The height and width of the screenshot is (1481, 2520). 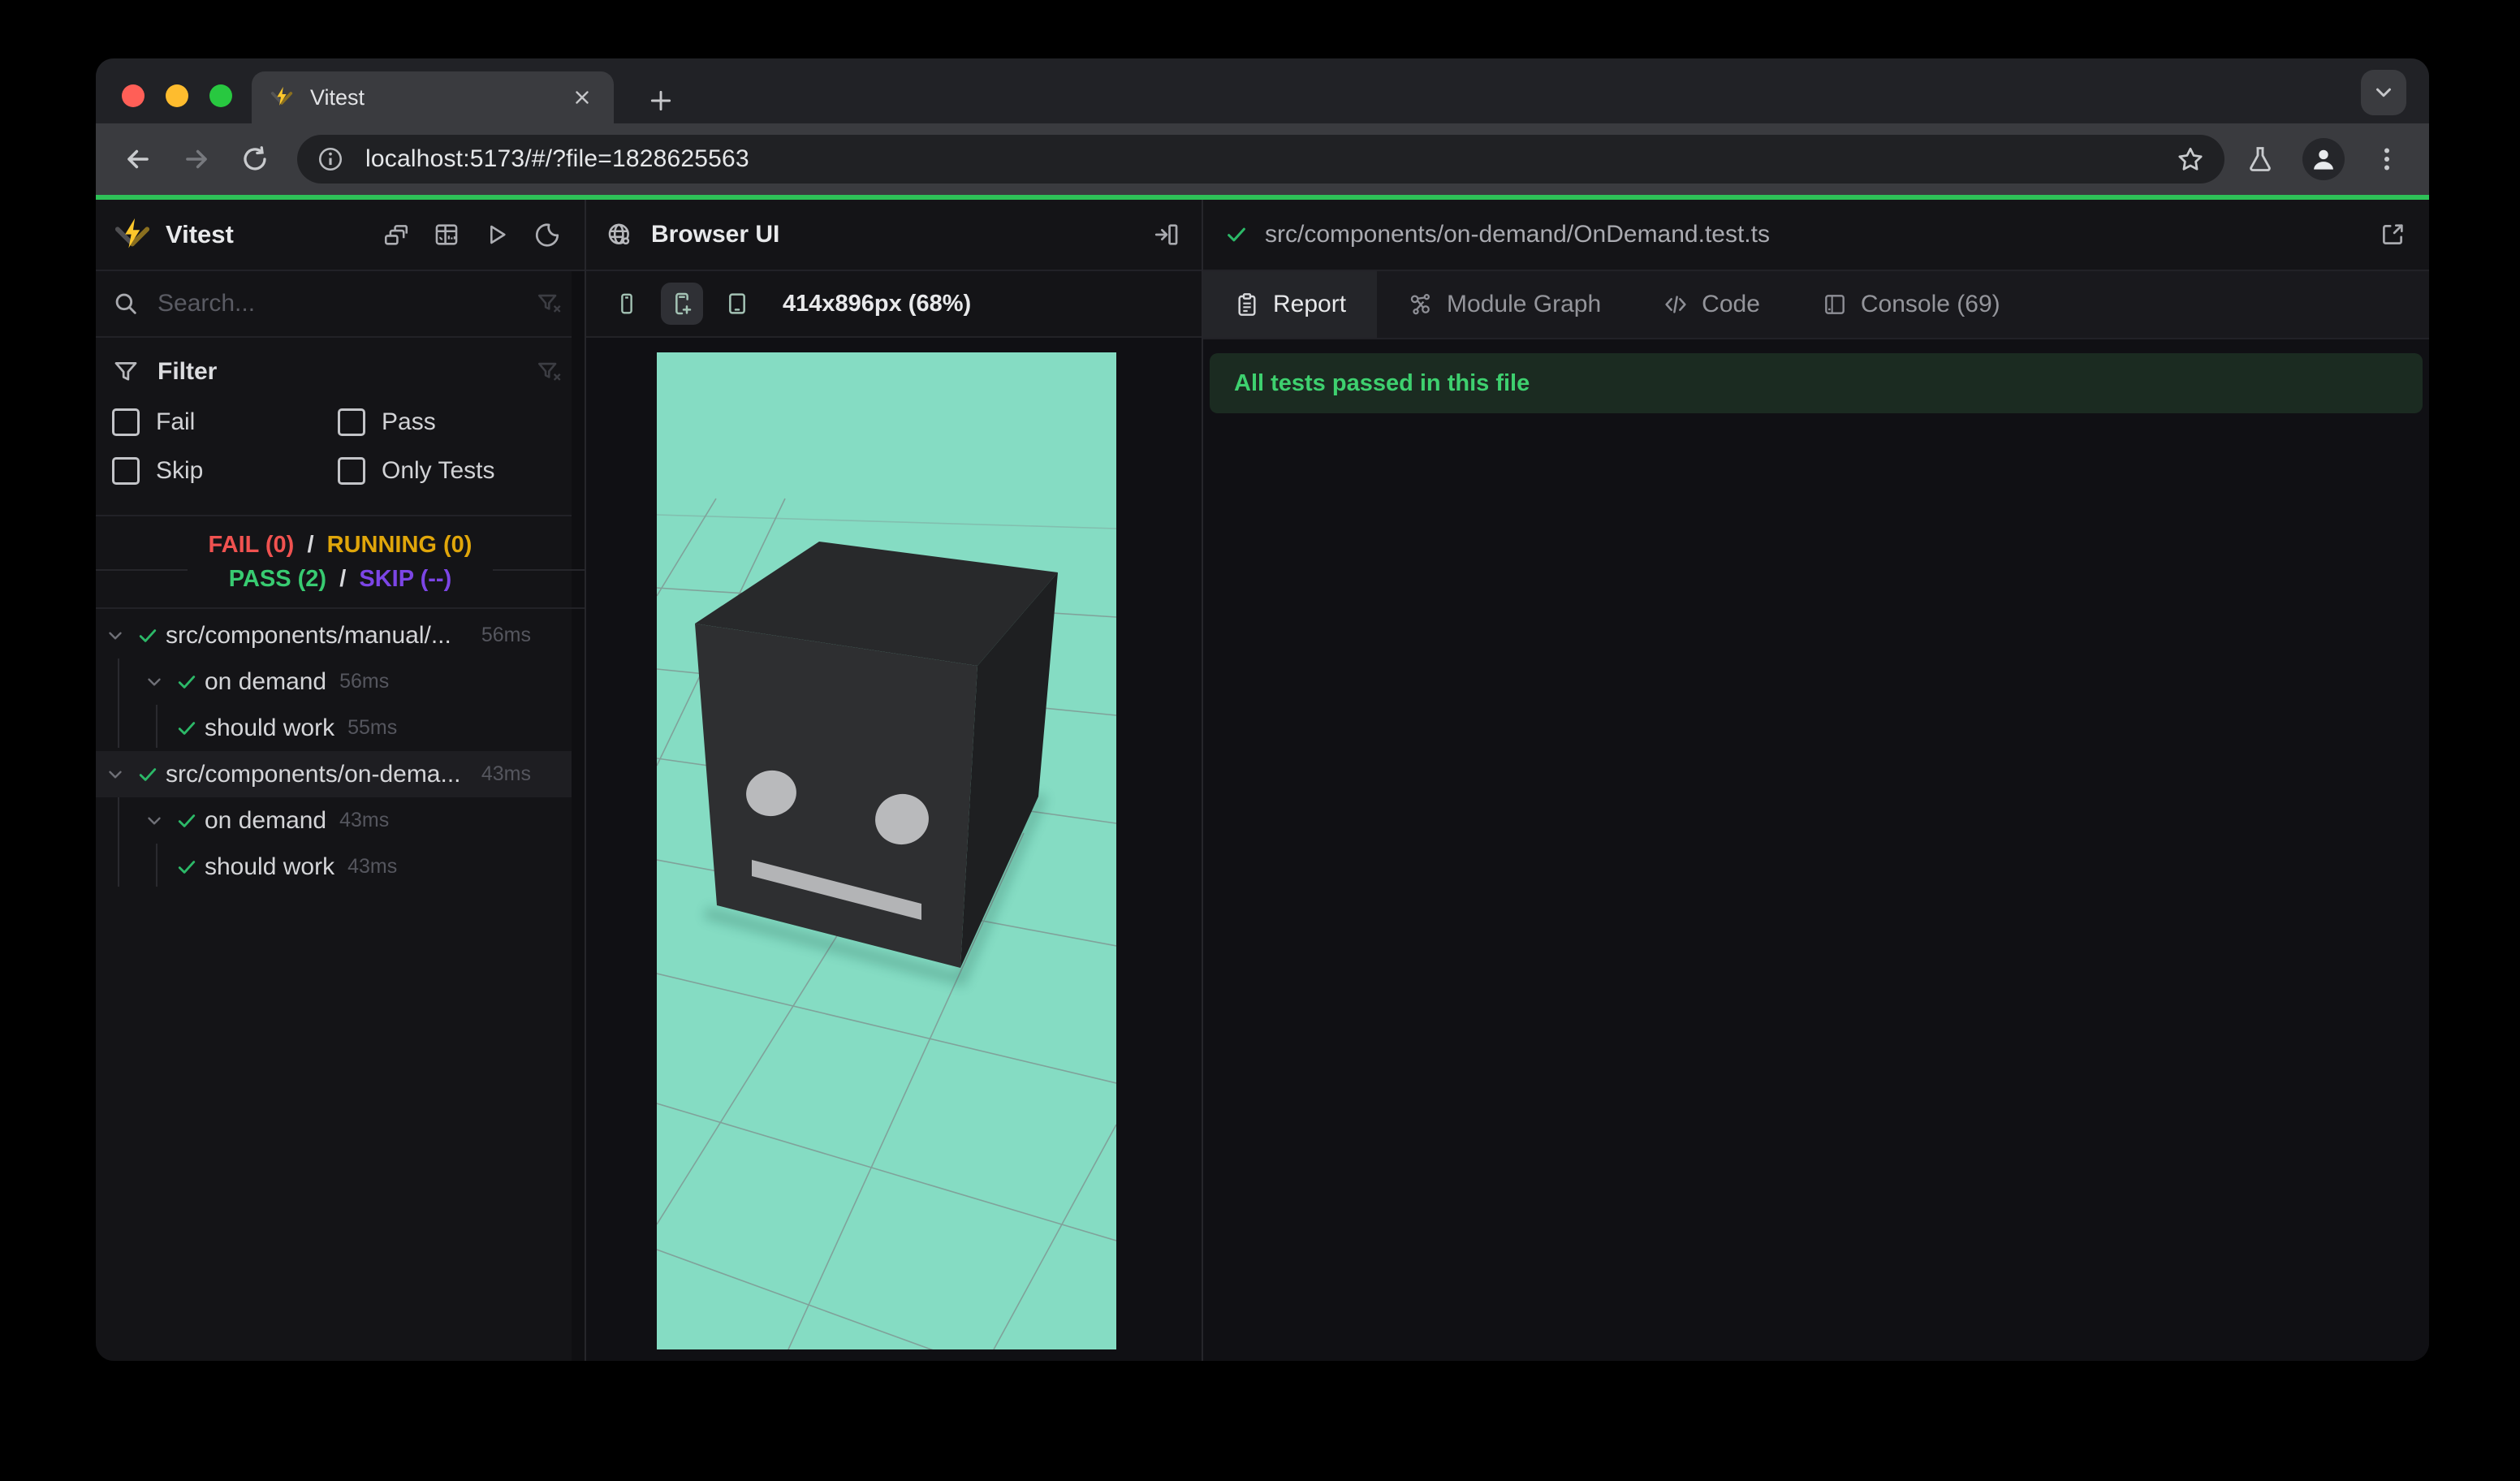 I want to click on window-controls, so click(x=177, y=96).